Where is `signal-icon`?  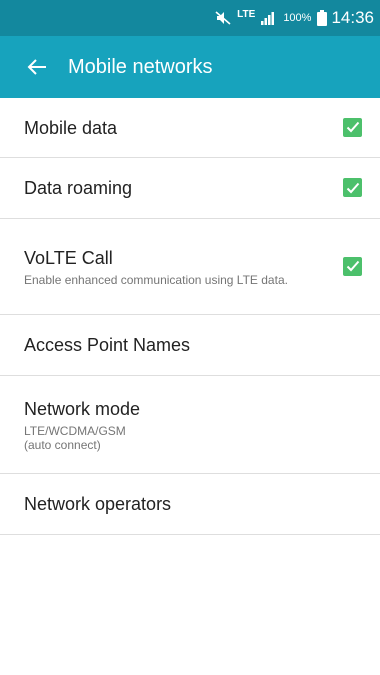
signal-icon is located at coordinates (268, 18).